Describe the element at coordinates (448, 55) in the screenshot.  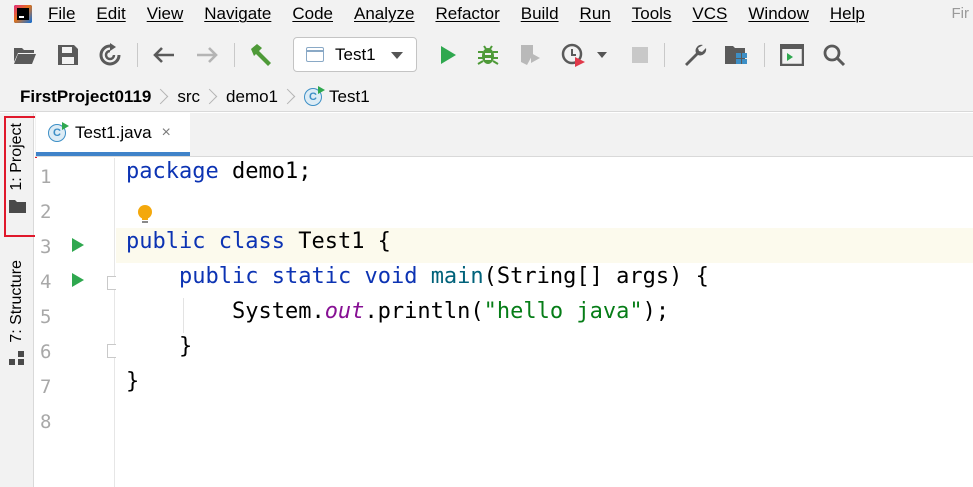
I see `run-icon` at that location.